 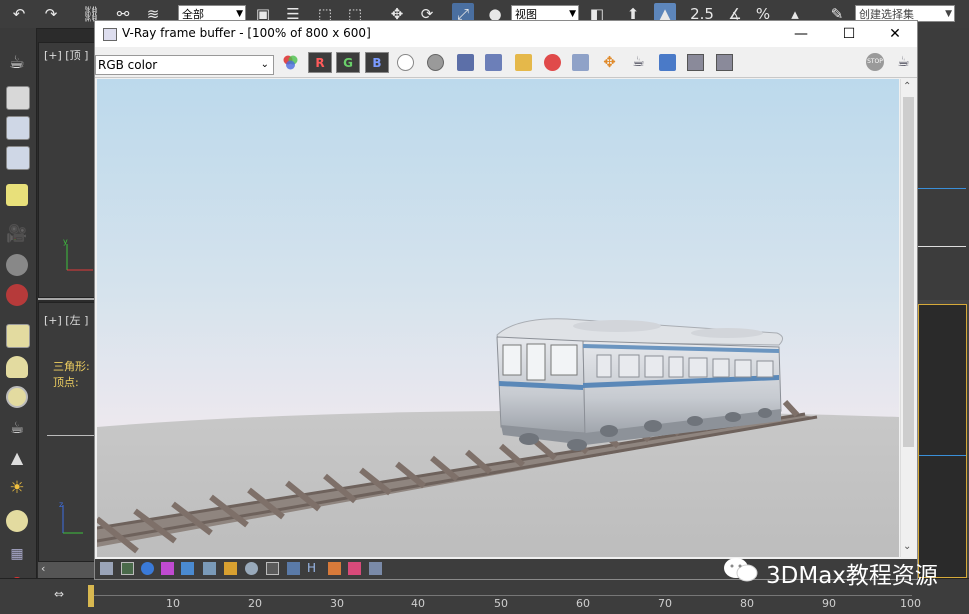 I want to click on exposure-icon, so click(x=293, y=568).